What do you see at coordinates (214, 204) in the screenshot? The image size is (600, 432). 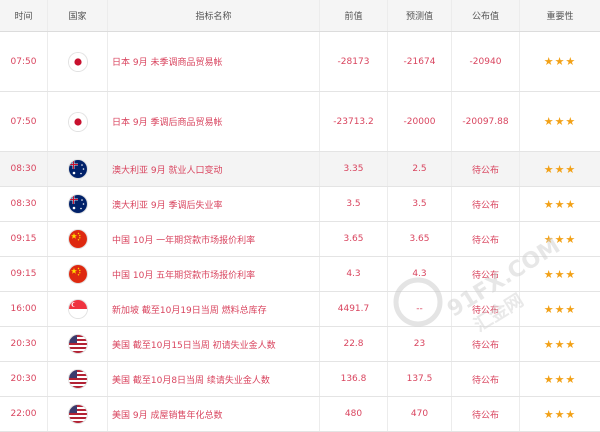 I see `row-indicator: 澳大利亚 9月 季调后失业率` at bounding box center [214, 204].